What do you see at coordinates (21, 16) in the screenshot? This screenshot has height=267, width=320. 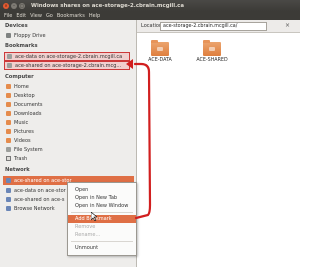 I see `menu-edit: Edit` at bounding box center [21, 16].